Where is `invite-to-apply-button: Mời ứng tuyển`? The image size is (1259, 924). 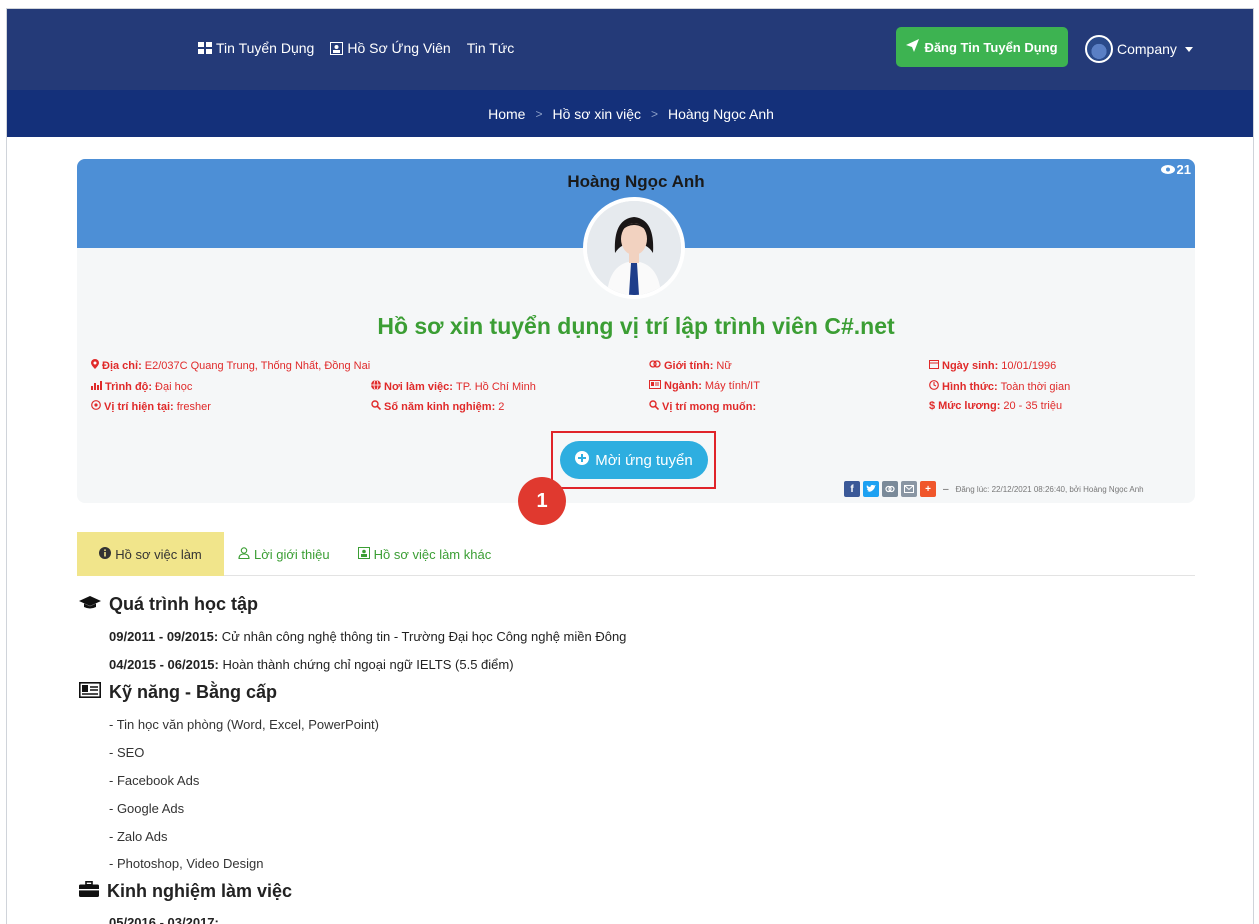
invite-to-apply-button: Mời ứng tuyển is located at coordinates (634, 460).